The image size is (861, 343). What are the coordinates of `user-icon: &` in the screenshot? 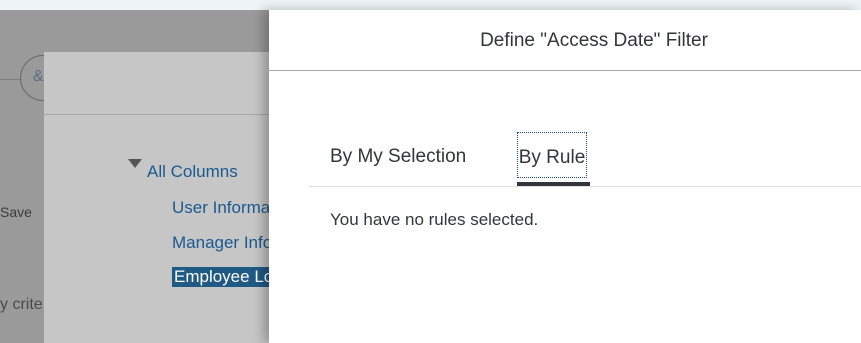 It's located at (38, 76).